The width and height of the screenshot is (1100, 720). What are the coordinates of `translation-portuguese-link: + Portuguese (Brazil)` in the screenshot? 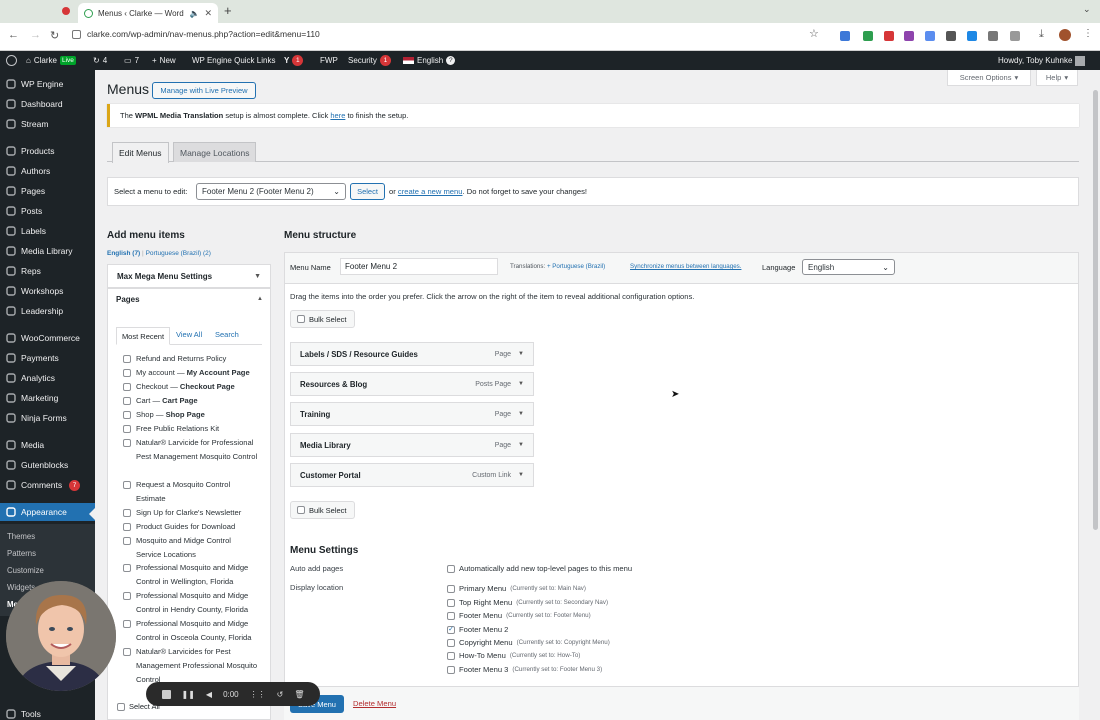 It's located at (576, 266).